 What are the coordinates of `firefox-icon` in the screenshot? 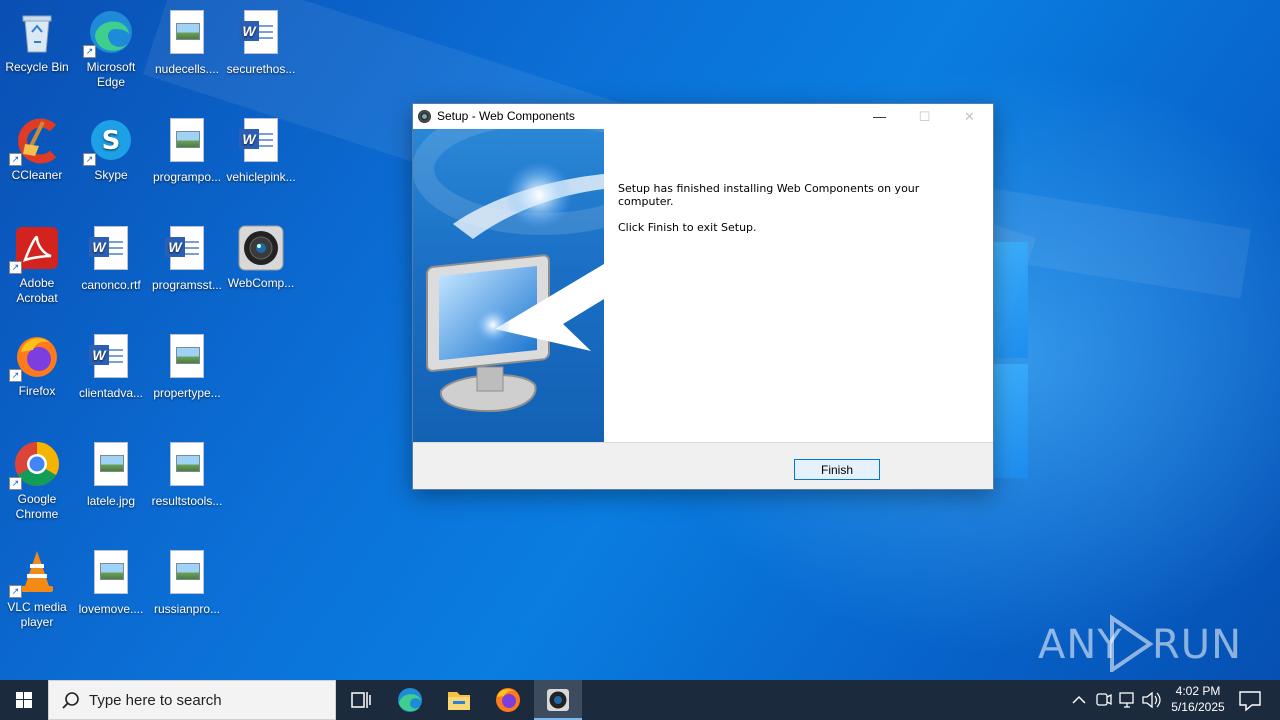 It's located at (508, 700).